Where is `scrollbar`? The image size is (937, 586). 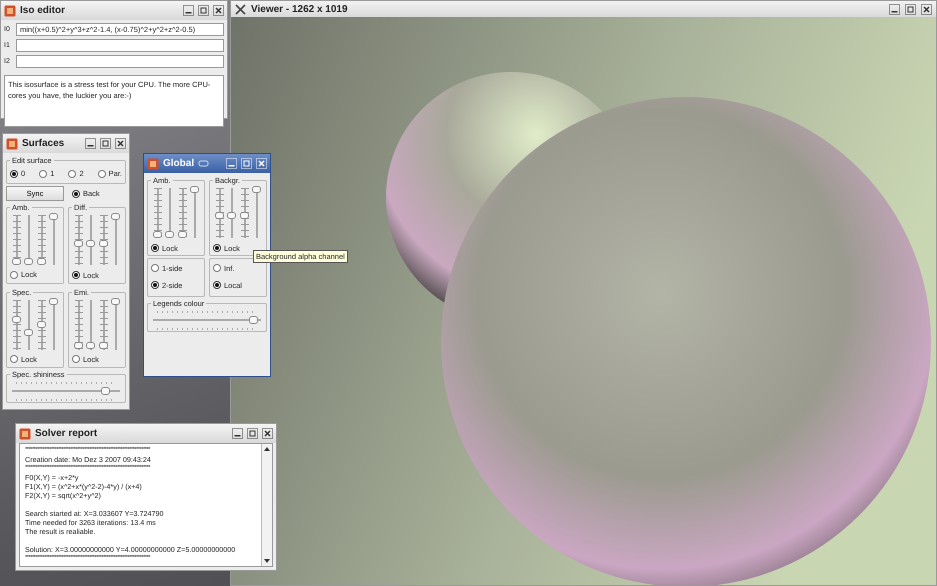 scrollbar is located at coordinates (266, 505).